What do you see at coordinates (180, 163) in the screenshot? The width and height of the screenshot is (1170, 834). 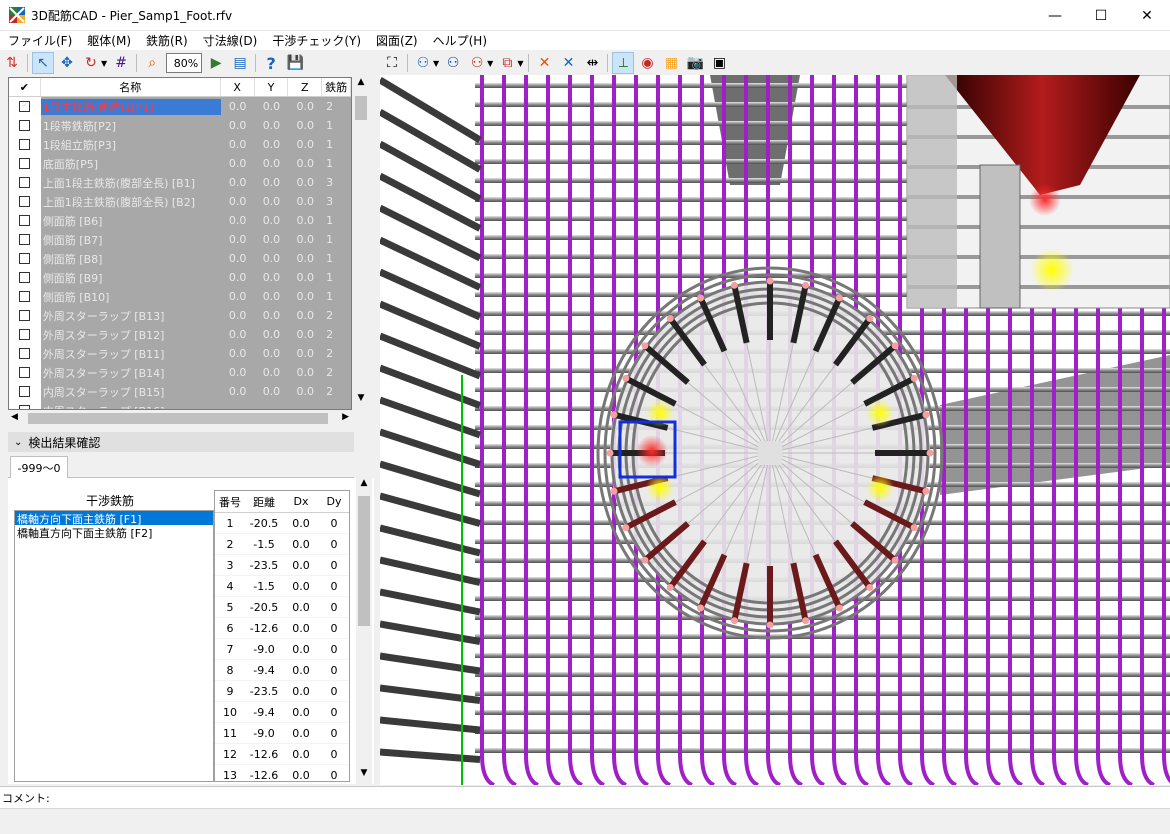 I see `list-item: 底面筋[P5] 0.0 0.0 0.0 1` at bounding box center [180, 163].